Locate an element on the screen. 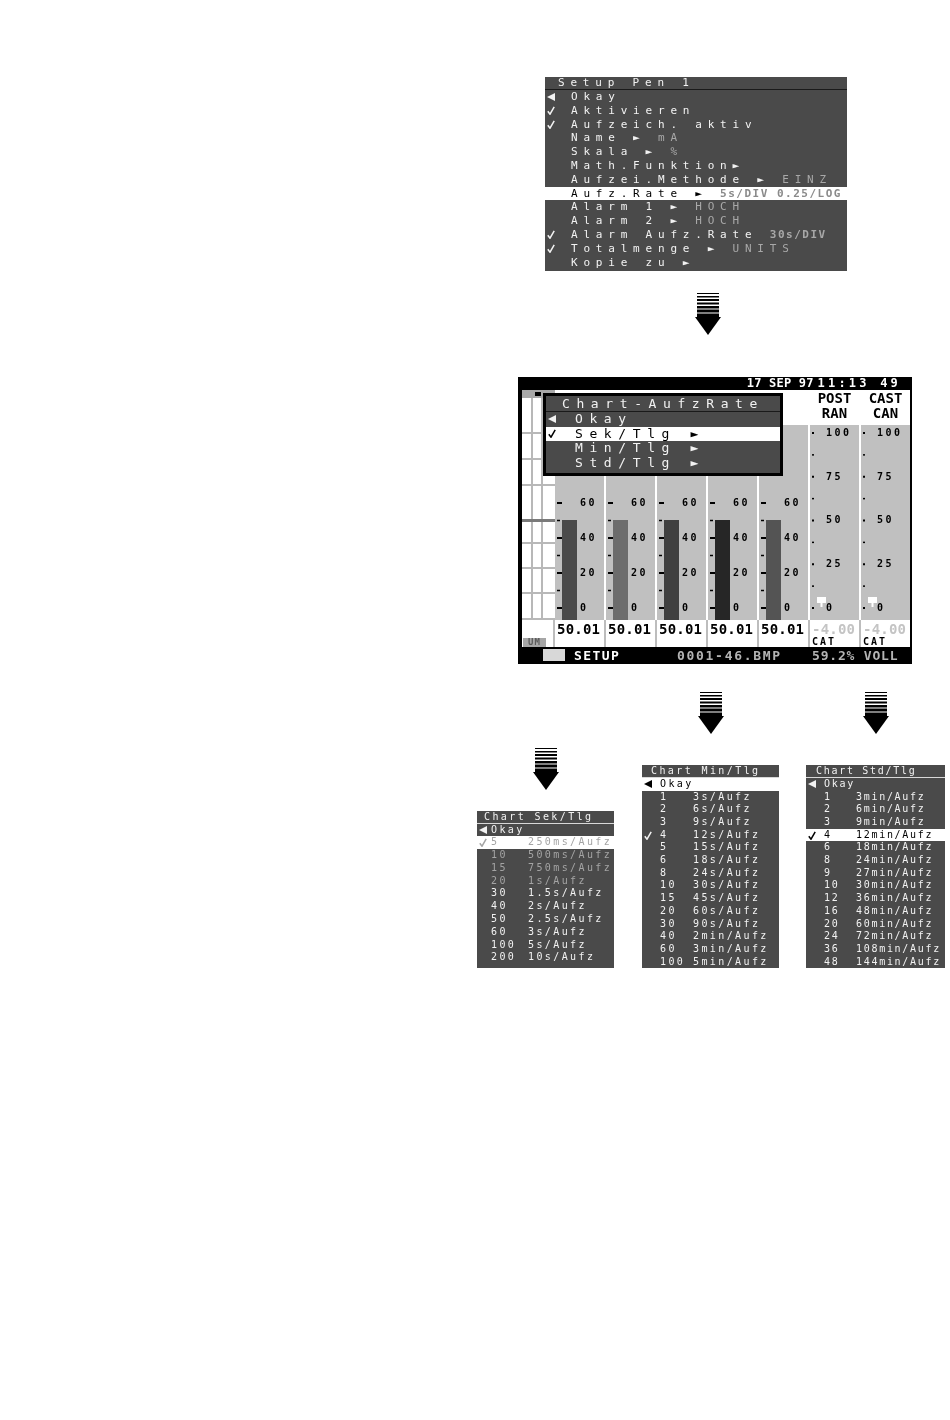 This screenshot has width=950, height=1420. scale-label: 50 is located at coordinates (835, 520).